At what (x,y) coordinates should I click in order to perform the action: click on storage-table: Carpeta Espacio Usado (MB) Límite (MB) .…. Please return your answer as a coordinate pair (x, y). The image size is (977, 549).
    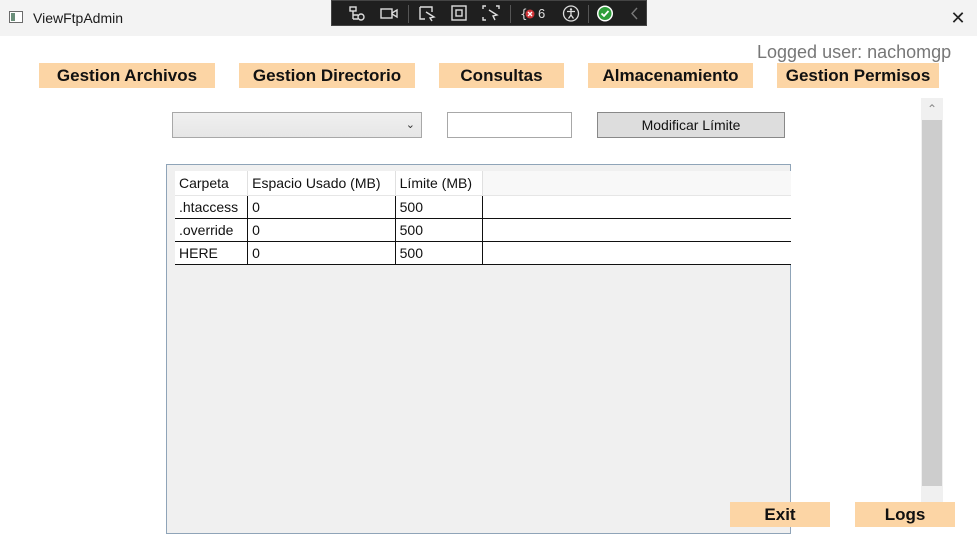
    Looking at the image, I should click on (483, 218).